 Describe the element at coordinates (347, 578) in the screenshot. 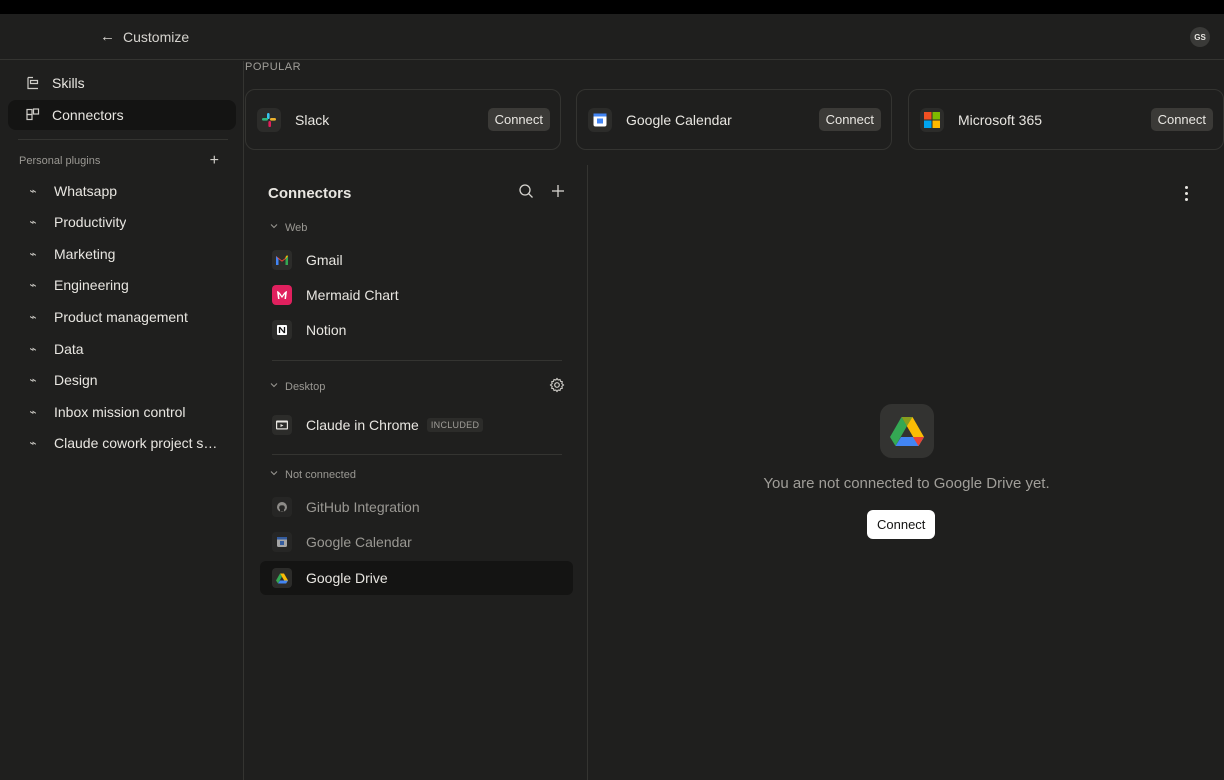

I see `connector-label: Google Drive` at that location.